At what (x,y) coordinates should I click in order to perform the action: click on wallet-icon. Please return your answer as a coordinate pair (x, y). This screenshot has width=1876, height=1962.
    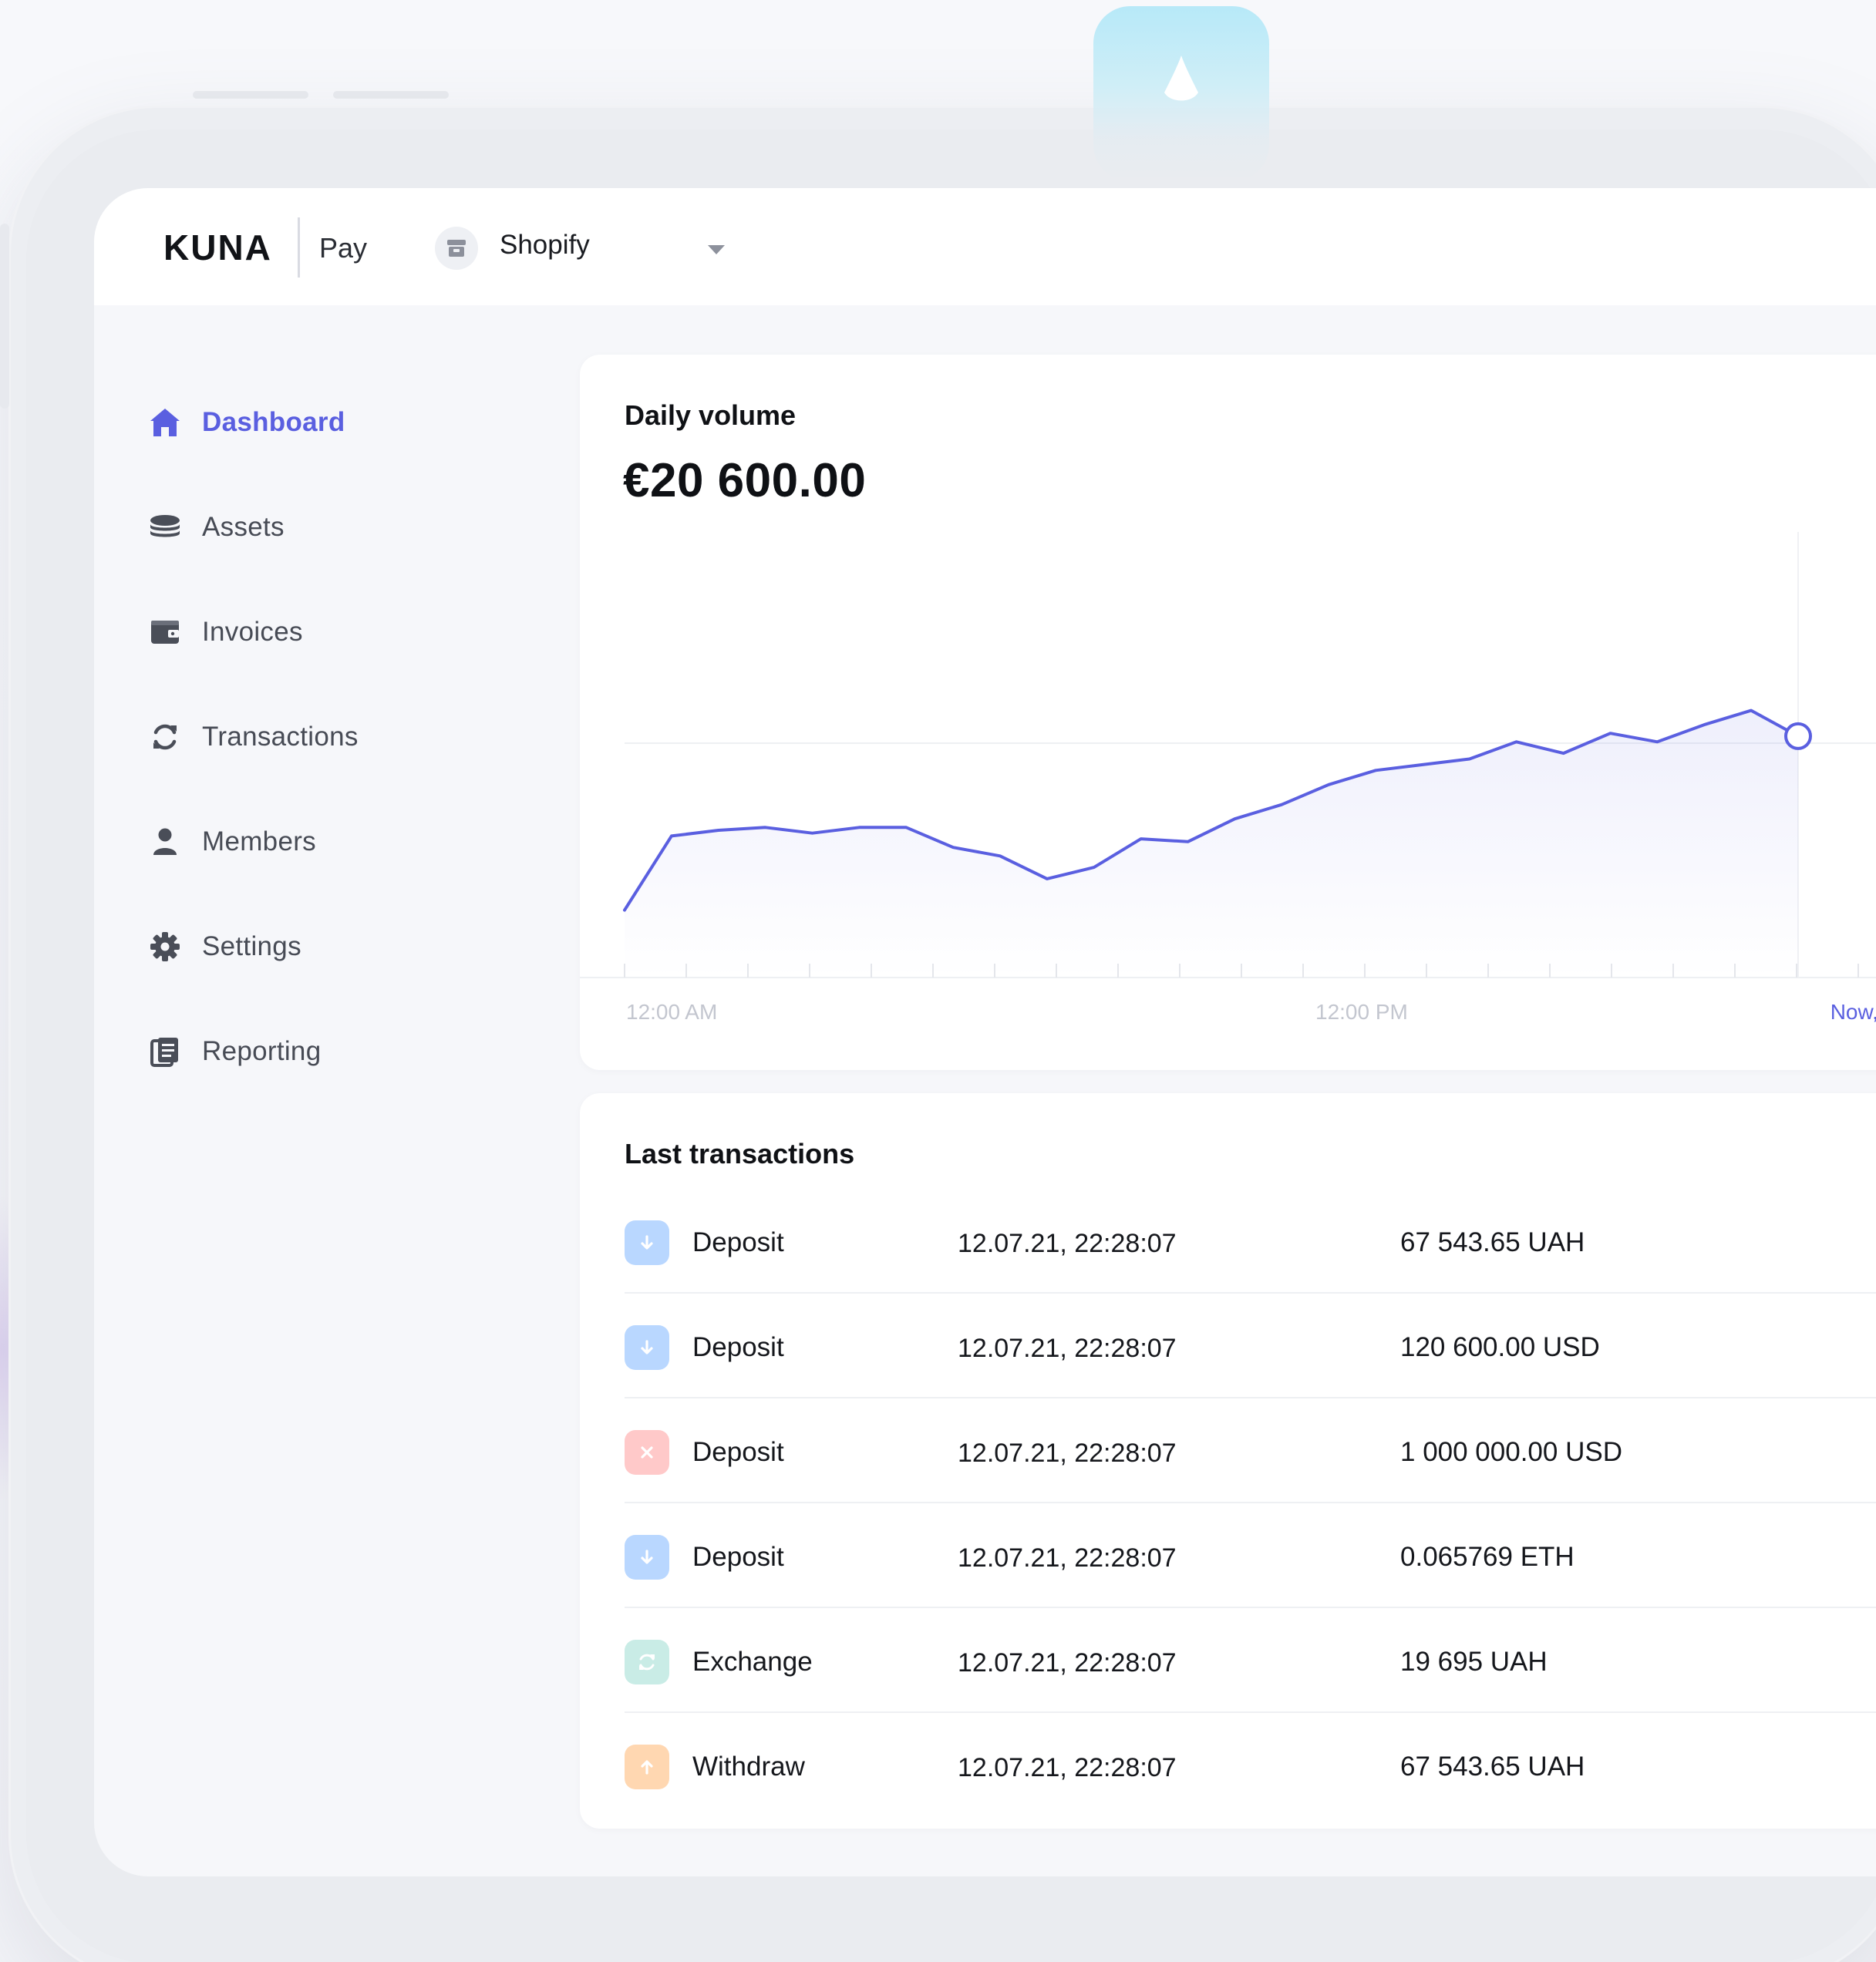
    Looking at the image, I should click on (165, 632).